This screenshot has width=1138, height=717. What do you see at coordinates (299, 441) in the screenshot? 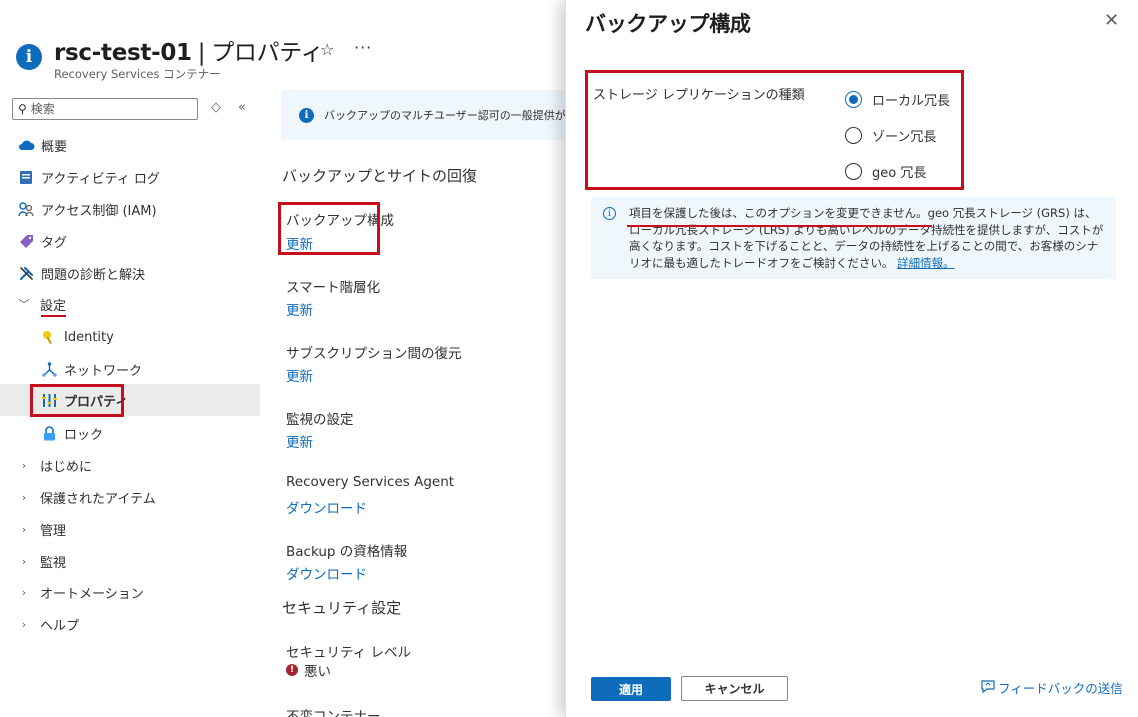
I see `monitoring-settings-update-link: 更新` at bounding box center [299, 441].